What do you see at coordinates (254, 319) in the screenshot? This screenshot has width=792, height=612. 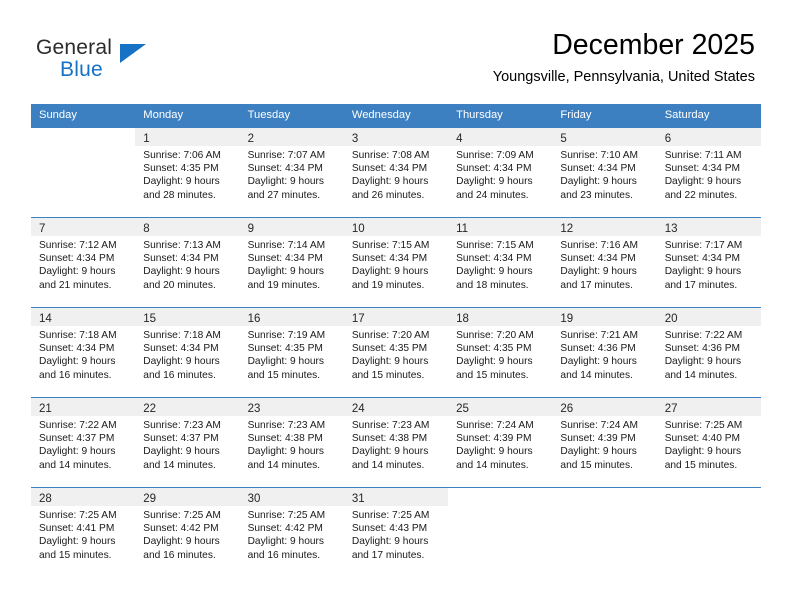 I see `day-number: 16` at bounding box center [254, 319].